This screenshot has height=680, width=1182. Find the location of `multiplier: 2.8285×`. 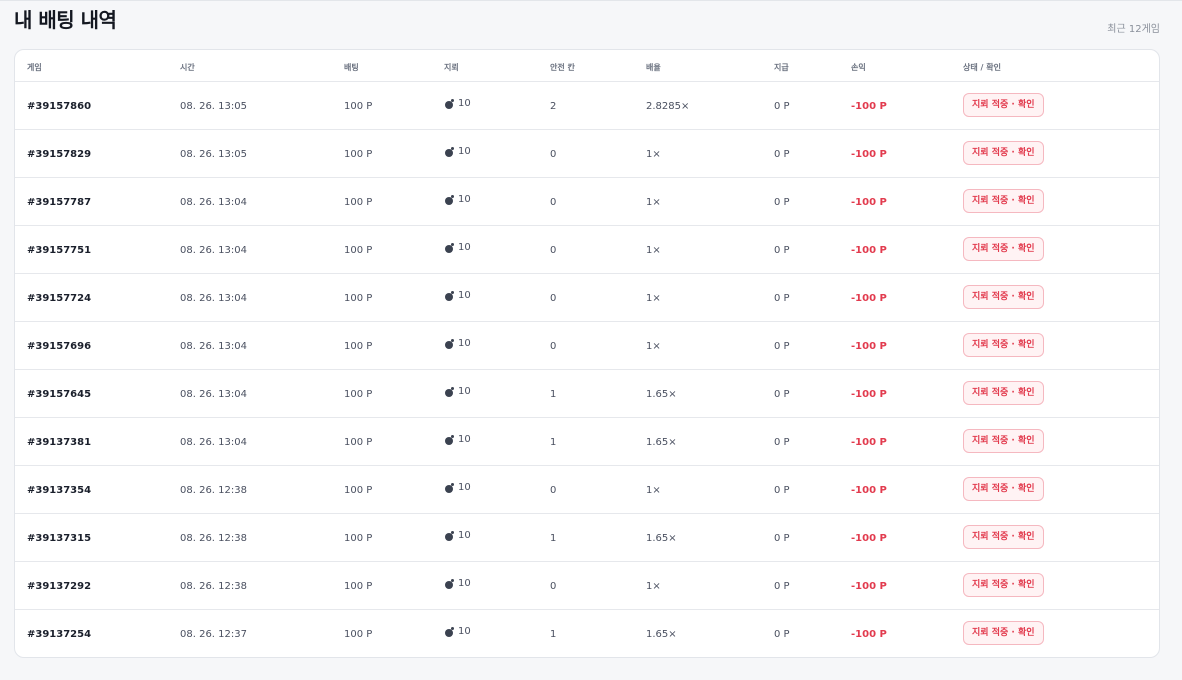

multiplier: 2.8285× is located at coordinates (668, 106).